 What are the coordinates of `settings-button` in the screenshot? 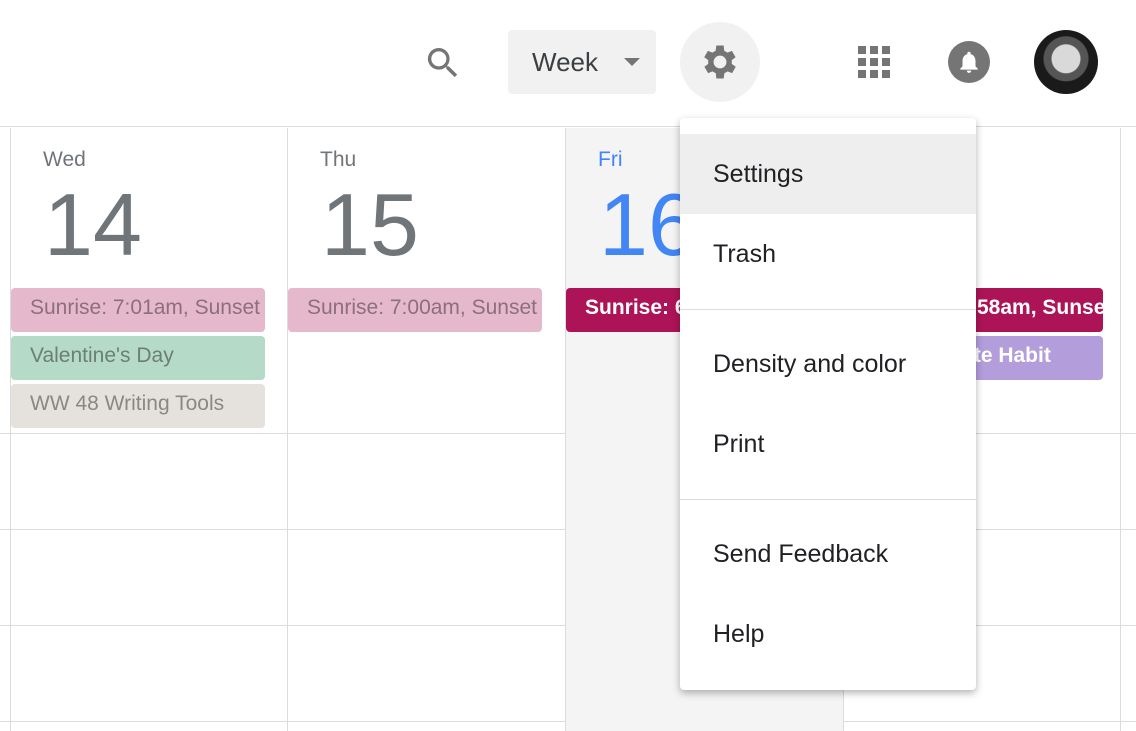 It's located at (720, 62).